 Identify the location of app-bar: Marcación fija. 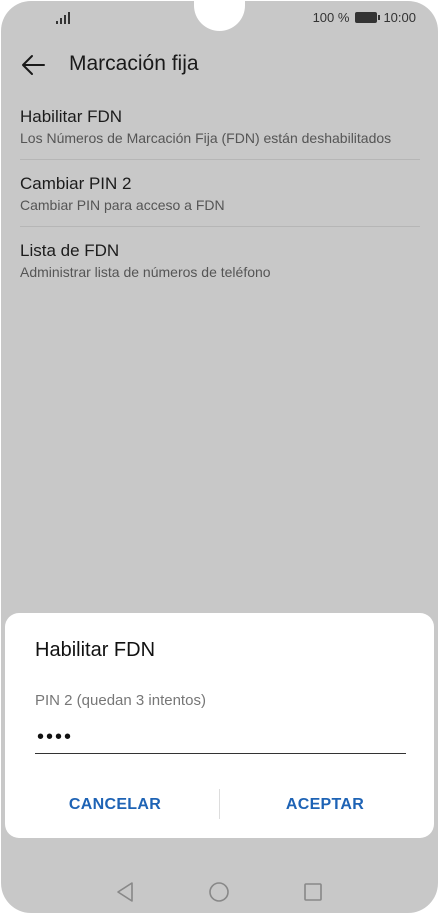
(219, 64).